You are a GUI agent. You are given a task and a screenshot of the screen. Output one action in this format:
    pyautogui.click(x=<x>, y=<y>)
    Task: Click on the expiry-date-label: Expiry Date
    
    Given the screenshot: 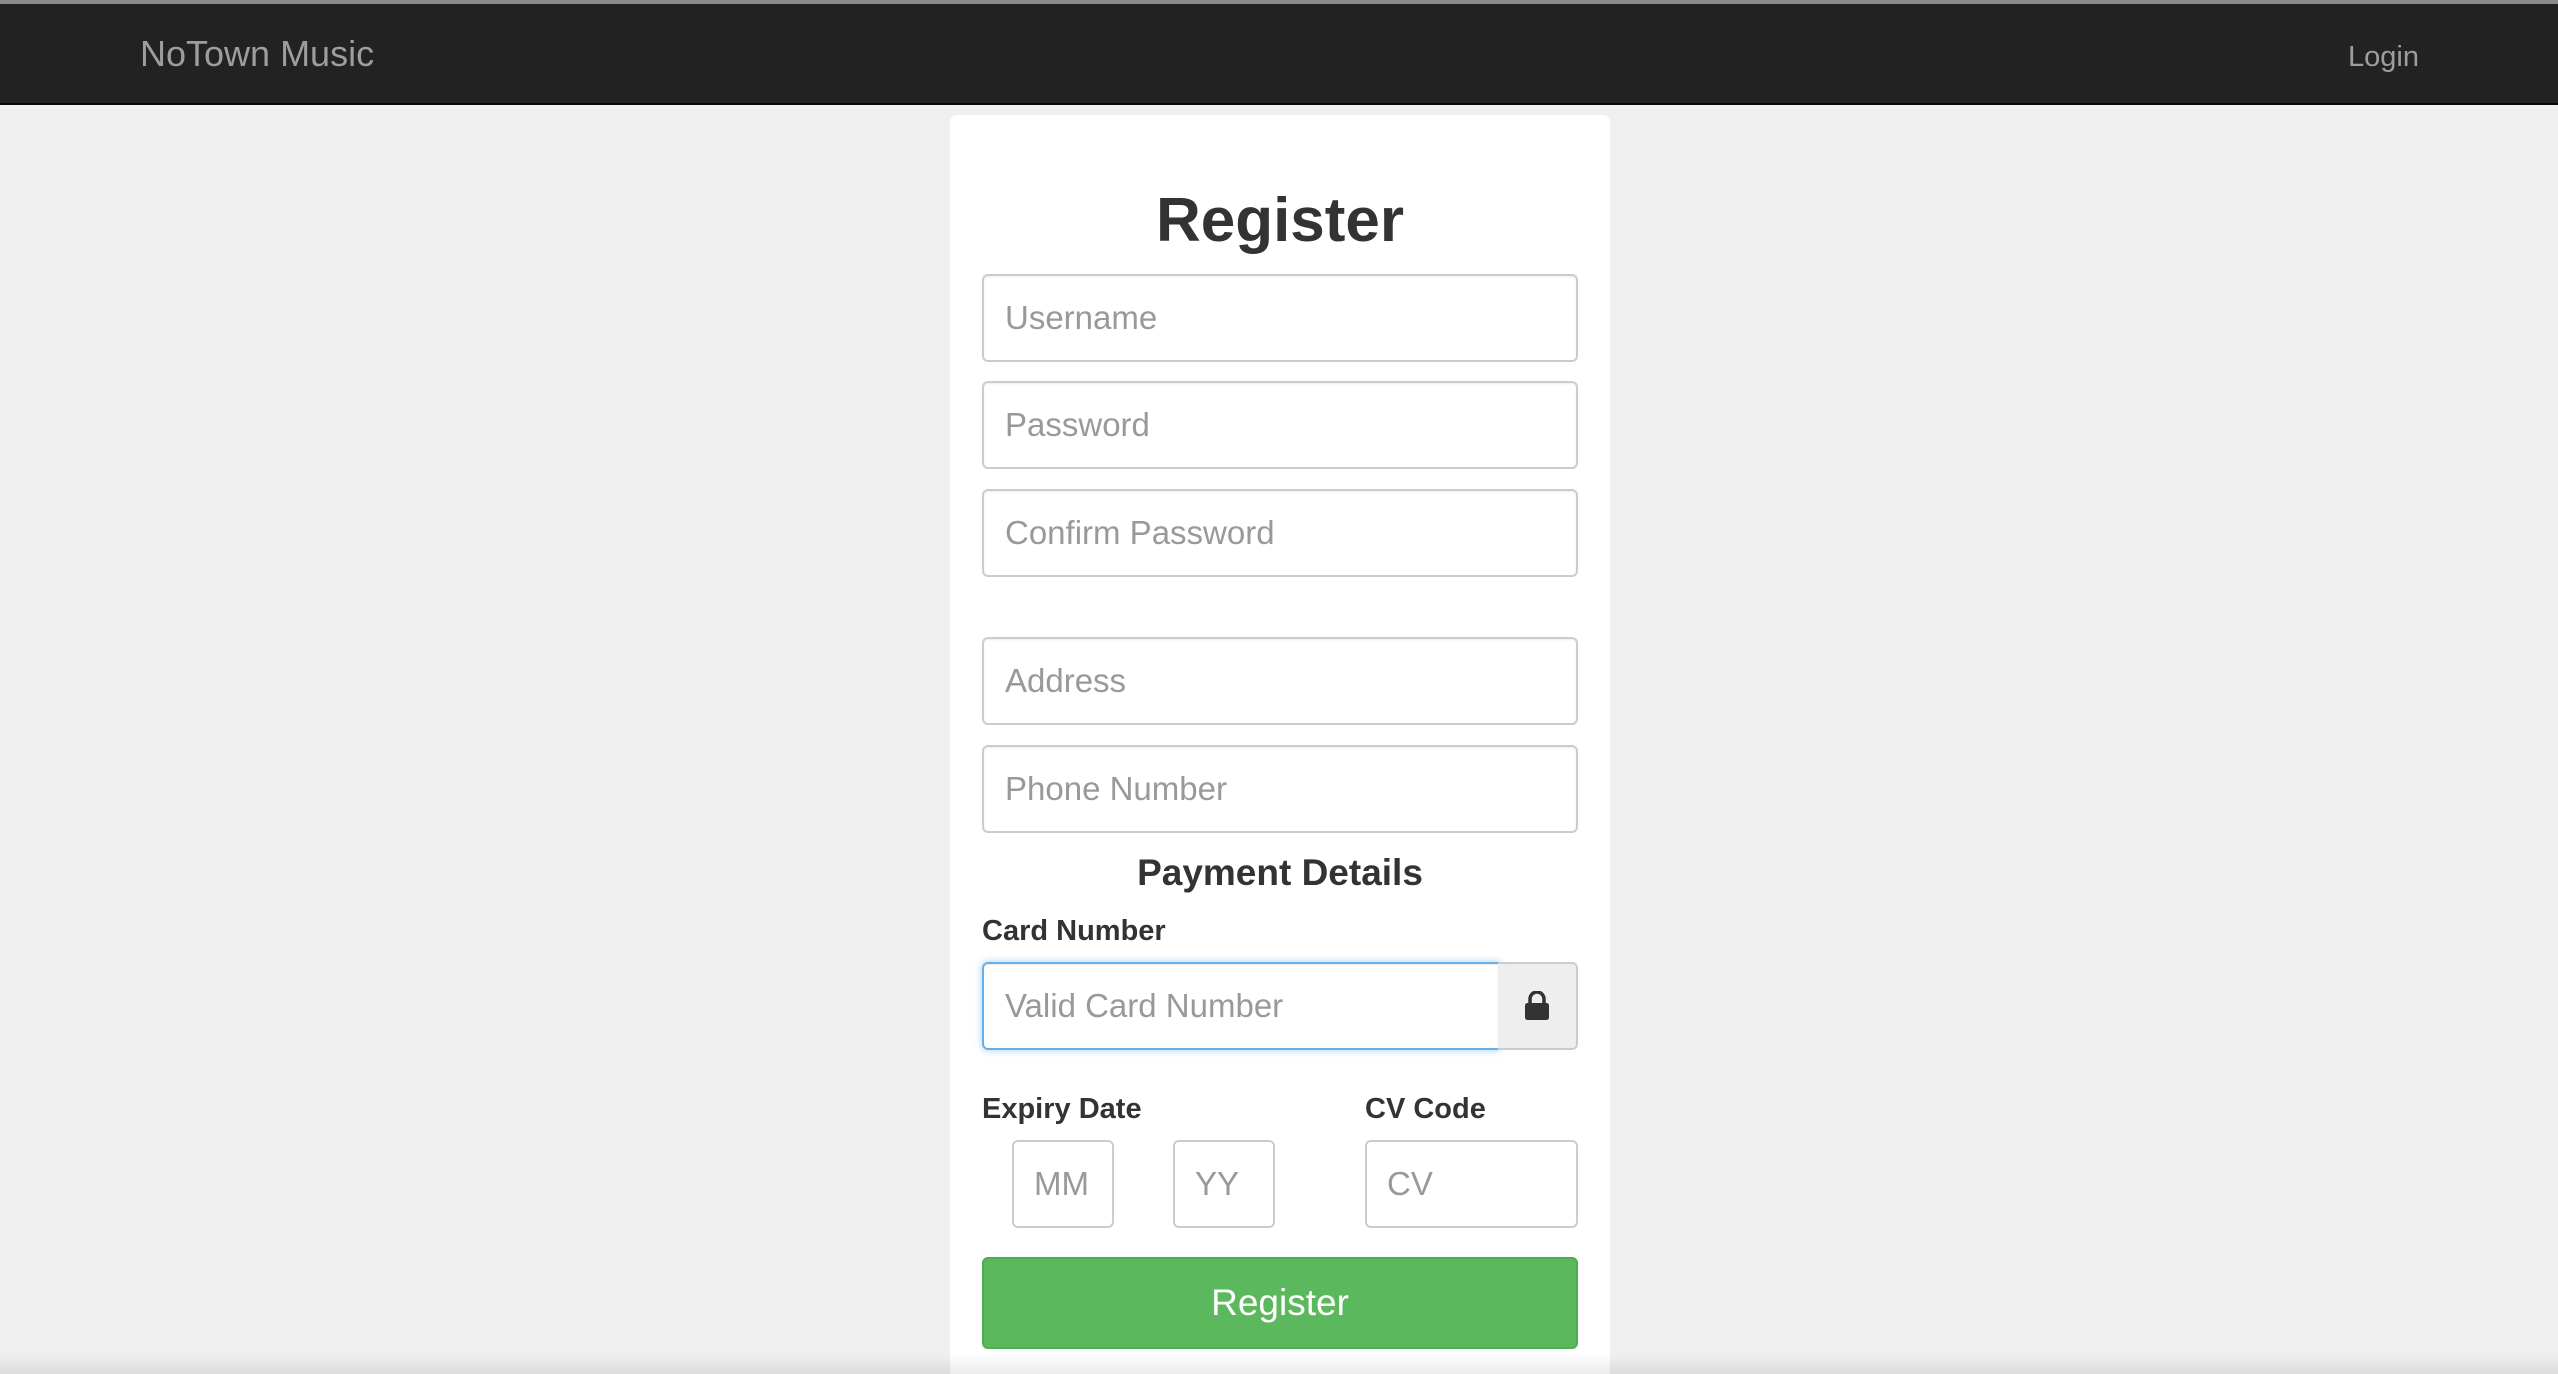 What is the action you would take?
    pyautogui.click(x=1062, y=1109)
    